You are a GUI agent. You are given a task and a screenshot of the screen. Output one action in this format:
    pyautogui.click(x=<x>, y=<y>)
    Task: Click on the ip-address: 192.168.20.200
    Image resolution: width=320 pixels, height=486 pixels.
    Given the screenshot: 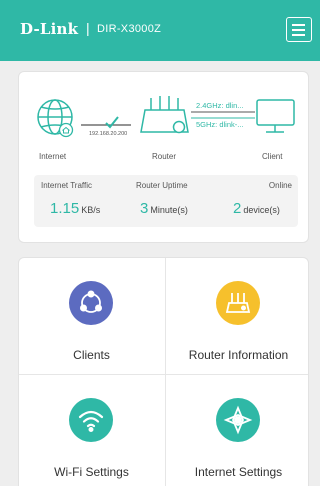 What is the action you would take?
    pyautogui.click(x=108, y=134)
    